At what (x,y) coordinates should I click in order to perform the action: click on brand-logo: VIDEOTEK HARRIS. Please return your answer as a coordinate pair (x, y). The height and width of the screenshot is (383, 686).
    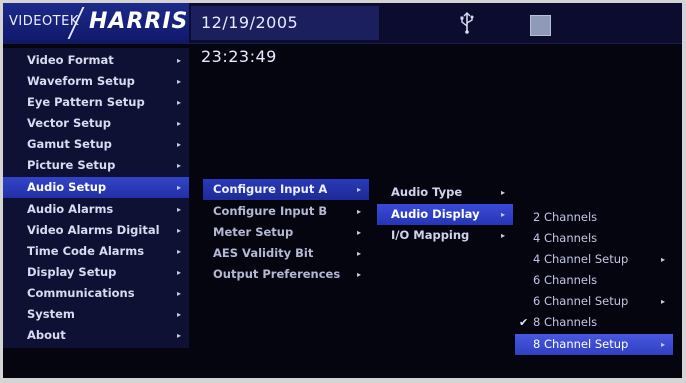
    Looking at the image, I should click on (96, 23).